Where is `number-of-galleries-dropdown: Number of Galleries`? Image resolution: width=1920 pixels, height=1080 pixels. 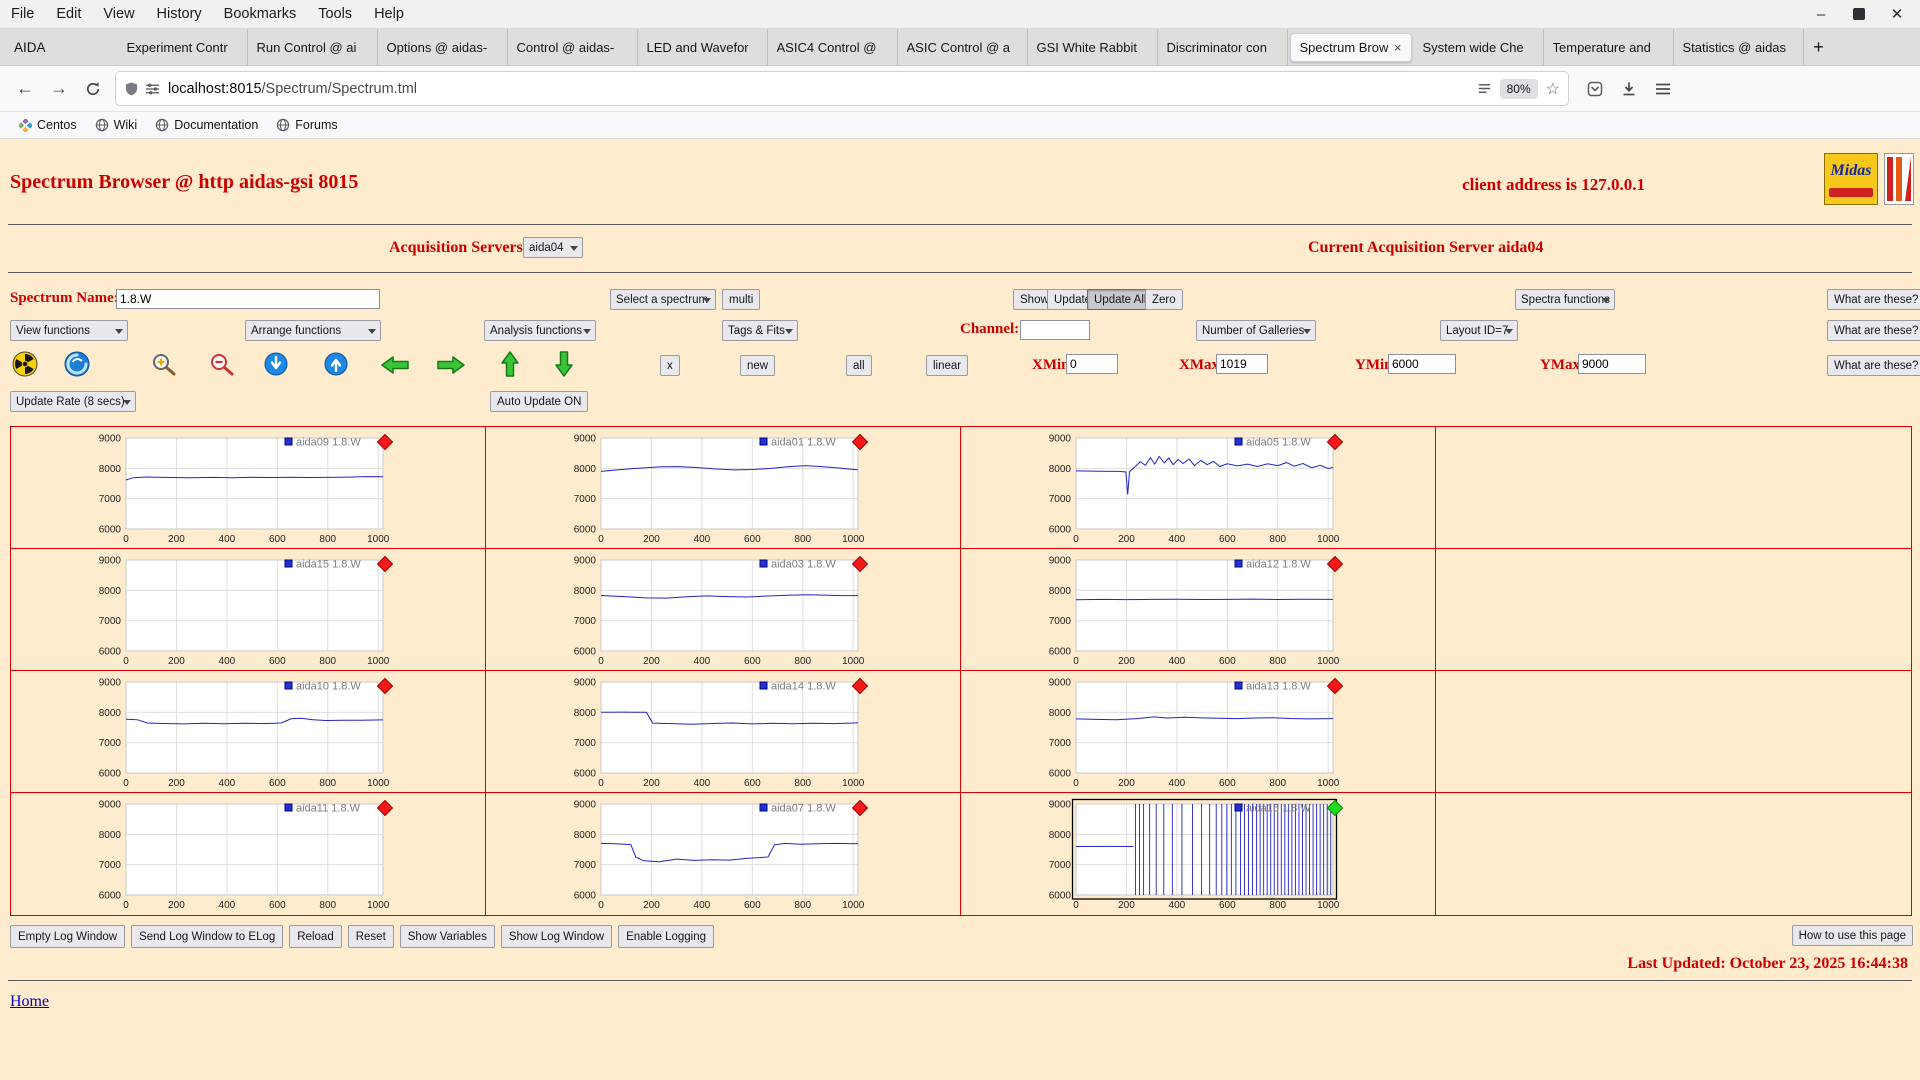 number-of-galleries-dropdown: Number of Galleries is located at coordinates (1256, 330).